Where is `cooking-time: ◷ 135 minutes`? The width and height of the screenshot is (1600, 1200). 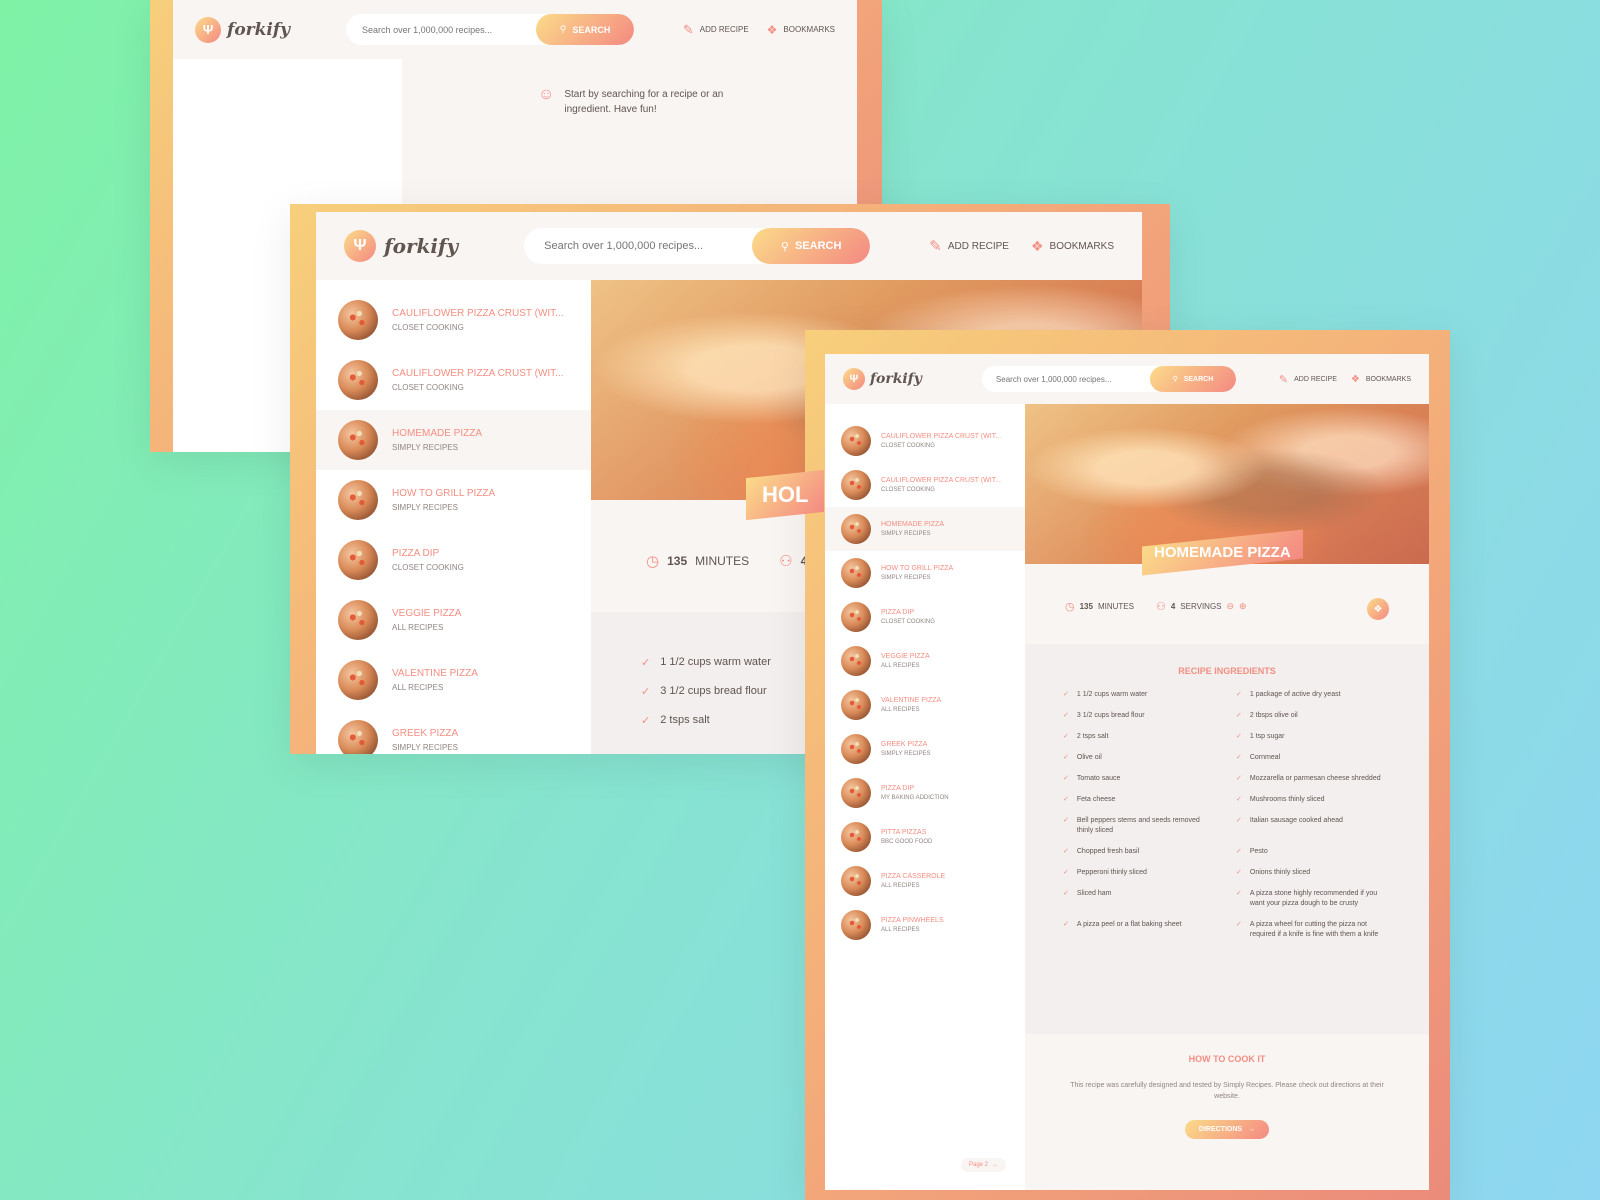
cooking-time: ◷ 135 minutes is located at coordinates (697, 561).